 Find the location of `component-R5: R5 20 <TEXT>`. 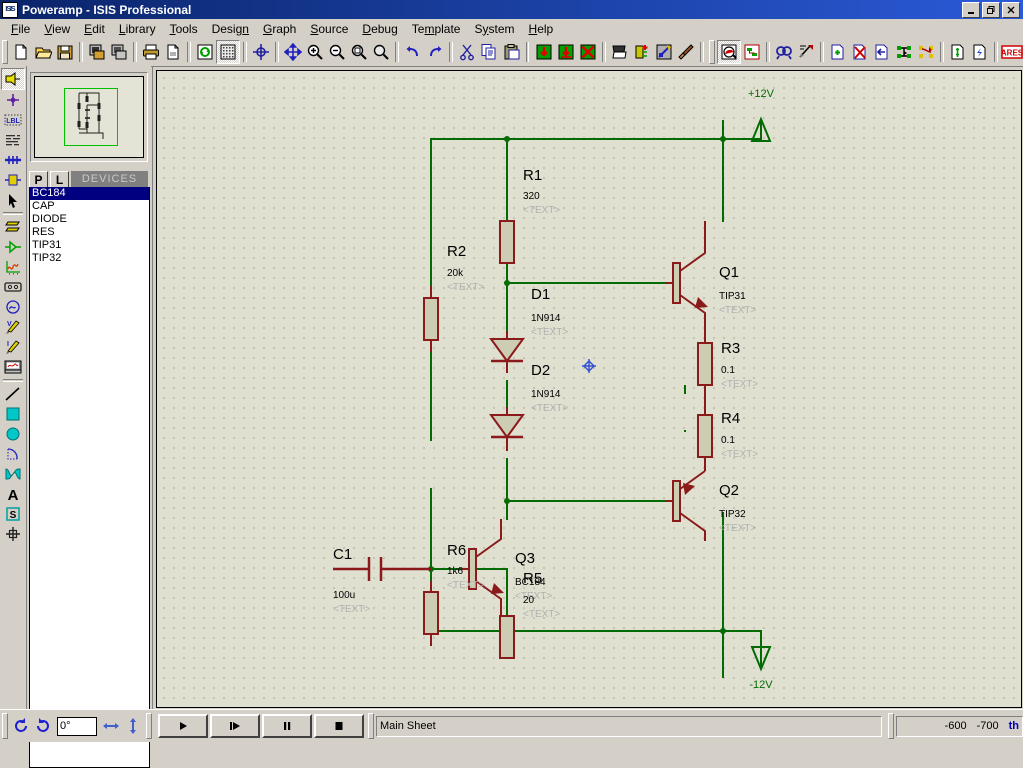

component-R5: R5 20 <TEXT> is located at coordinates (529, 614).